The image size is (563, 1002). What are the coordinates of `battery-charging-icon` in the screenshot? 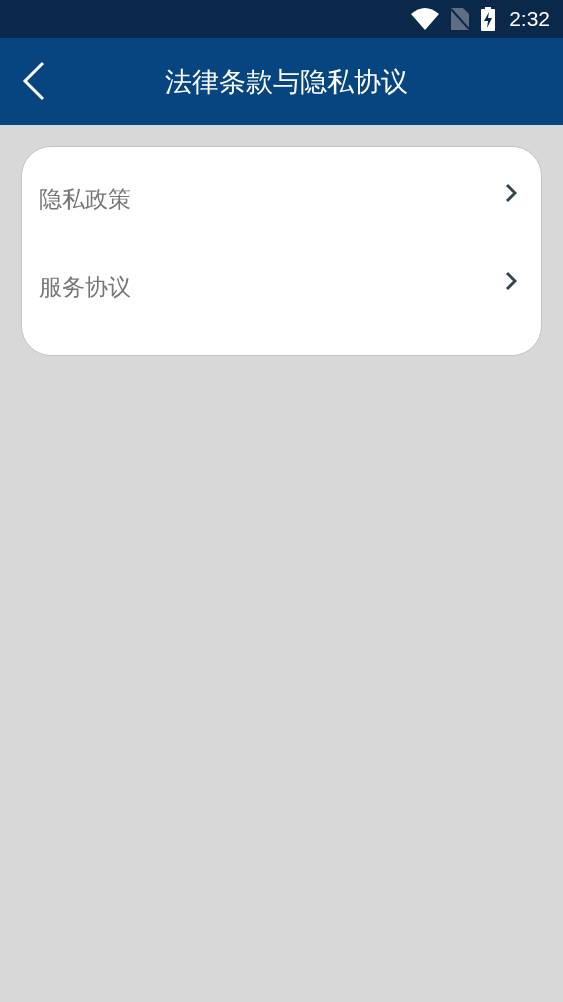 It's located at (488, 19).